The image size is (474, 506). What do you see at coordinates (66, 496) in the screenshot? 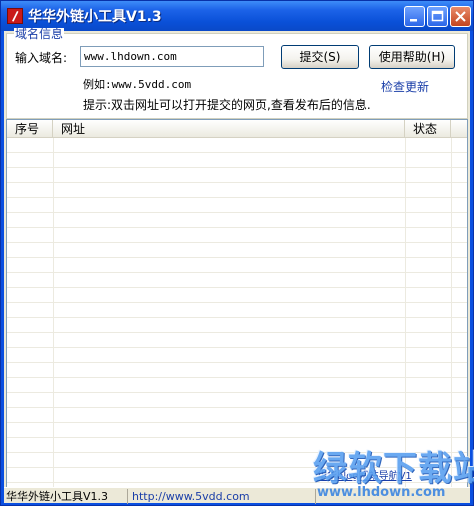
I see `status-app-name: 华华外链小工具V1.3` at bounding box center [66, 496].